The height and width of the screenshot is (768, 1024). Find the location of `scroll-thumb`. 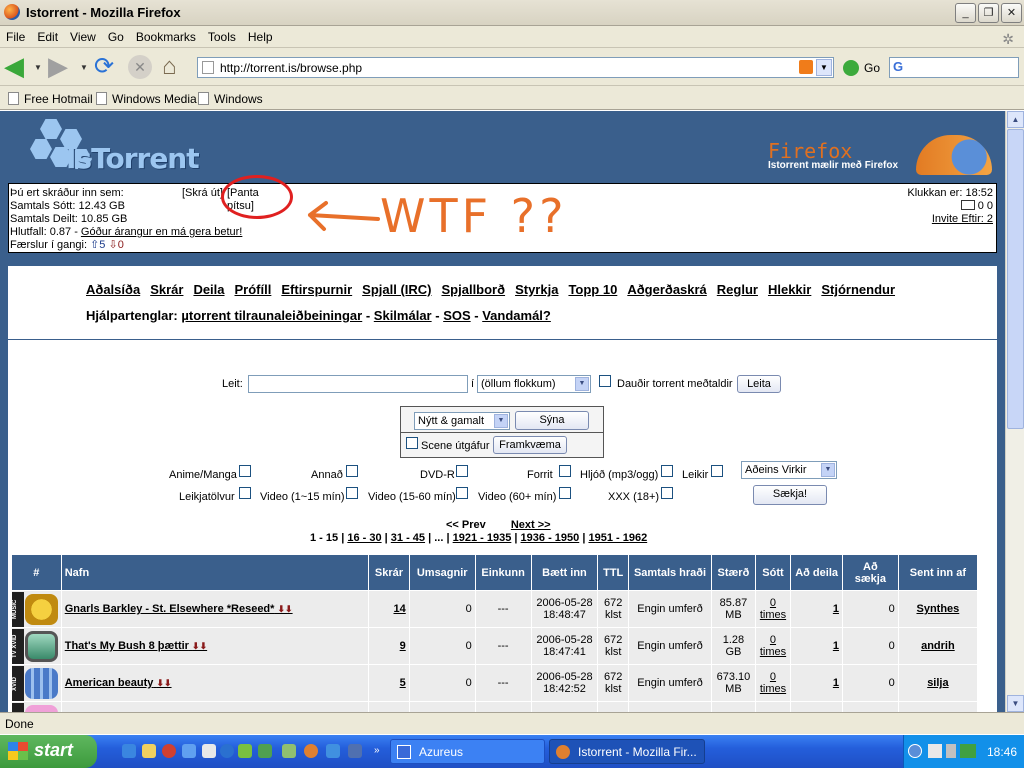

scroll-thumb is located at coordinates (1015, 279).